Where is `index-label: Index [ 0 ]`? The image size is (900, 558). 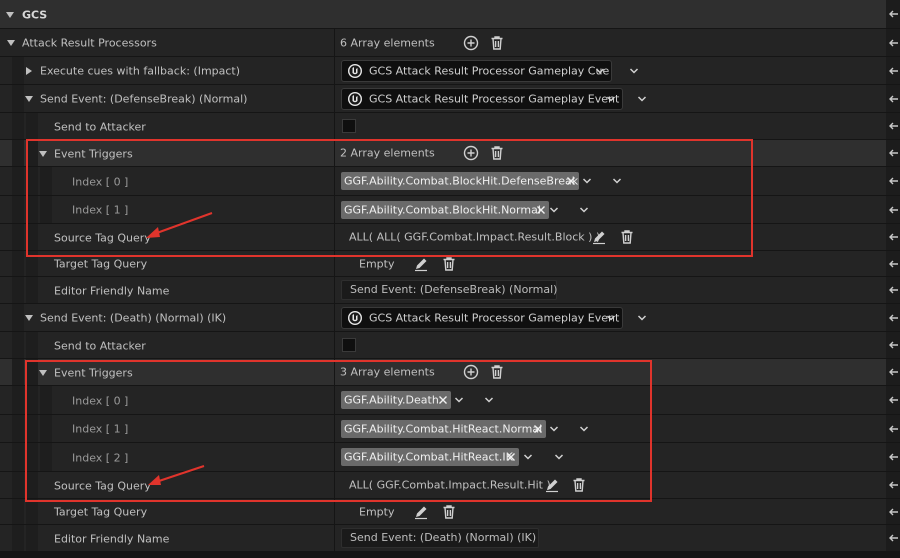
index-label: Index [ 0 ] is located at coordinates (100, 400).